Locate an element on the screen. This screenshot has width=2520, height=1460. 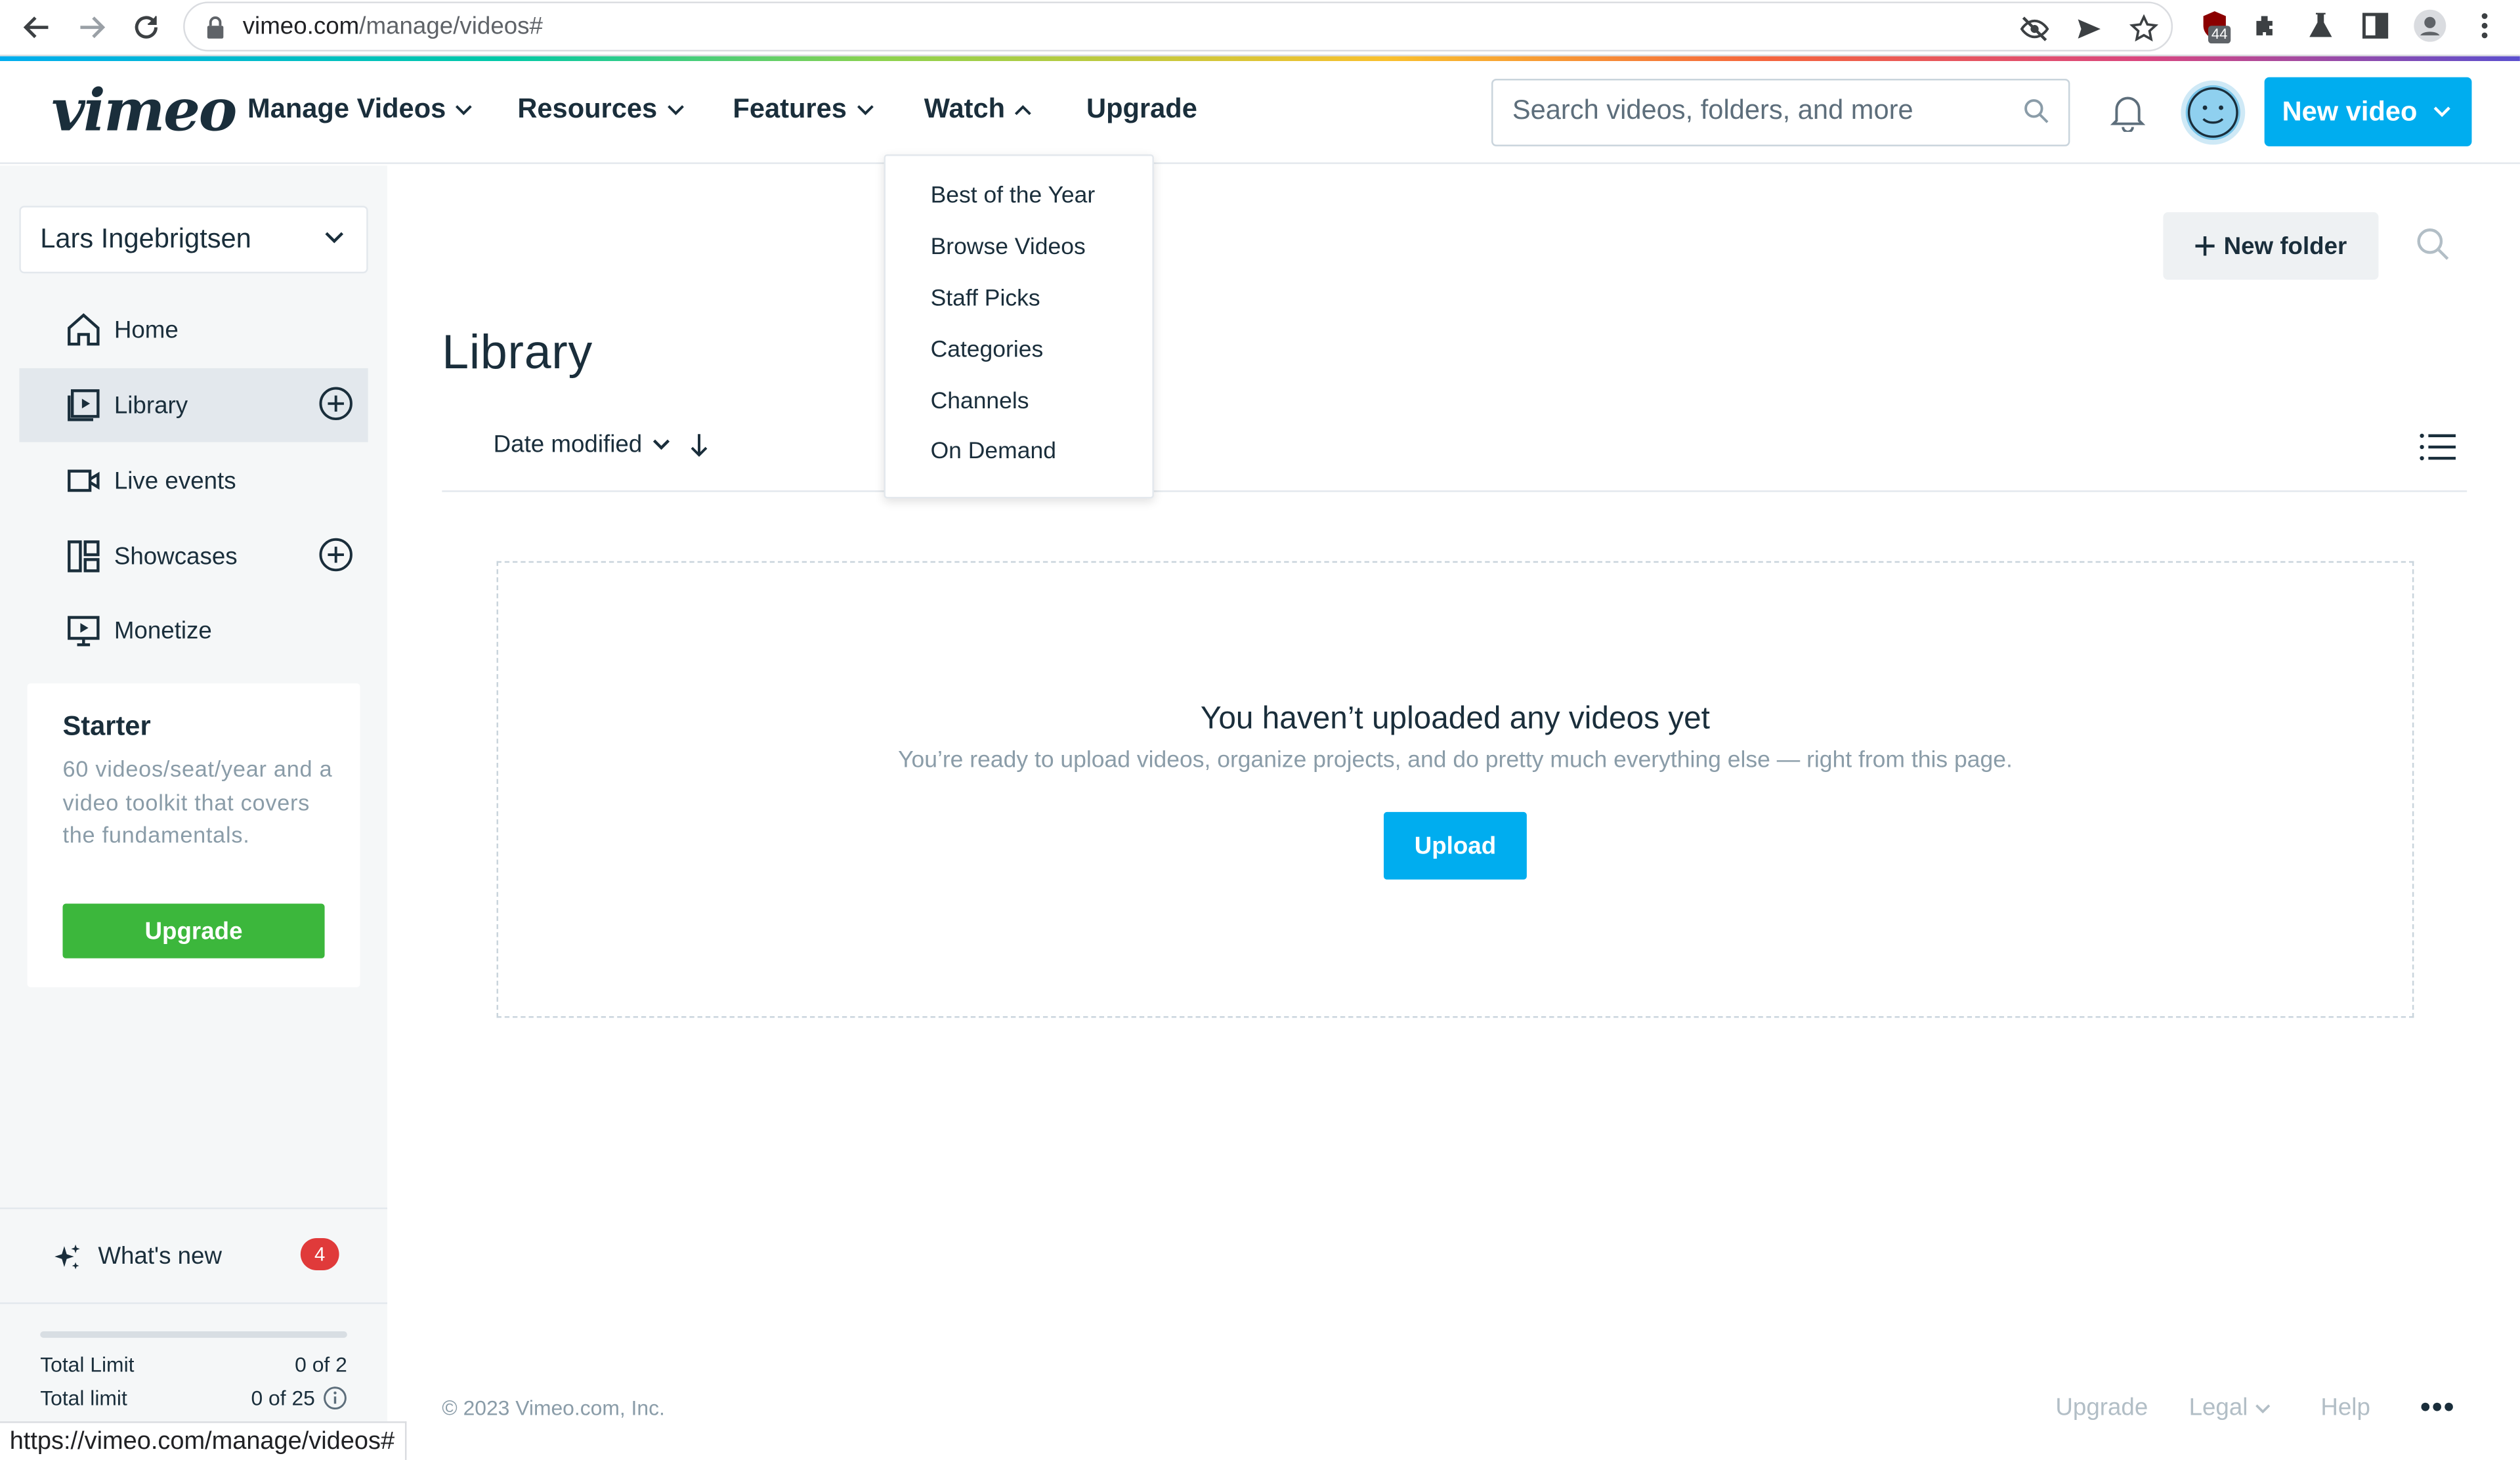
menu-item-best-of-the-year: Best of the Year is located at coordinates (1013, 196).